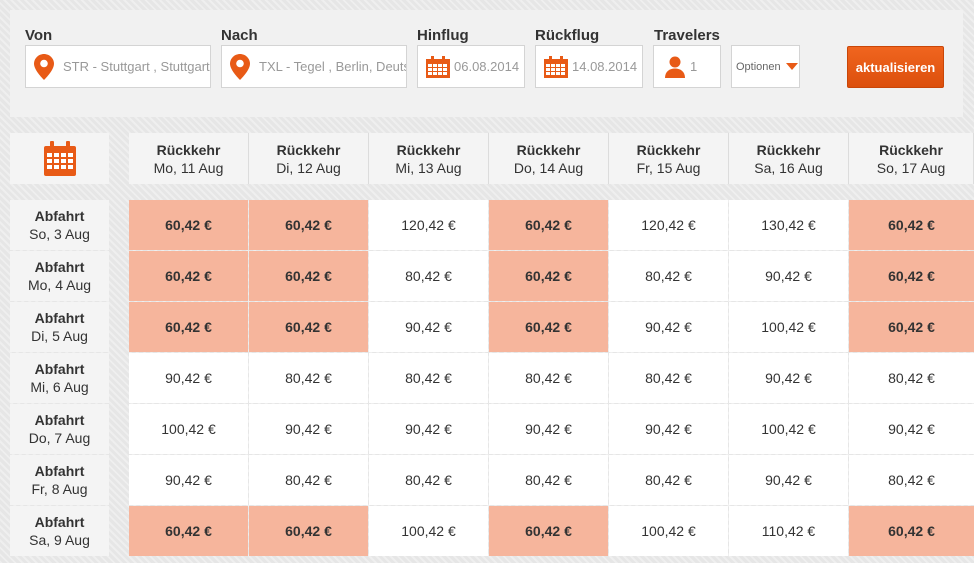 The width and height of the screenshot is (974, 563). I want to click on inbound-date-field: 14.08.2014, so click(589, 66).